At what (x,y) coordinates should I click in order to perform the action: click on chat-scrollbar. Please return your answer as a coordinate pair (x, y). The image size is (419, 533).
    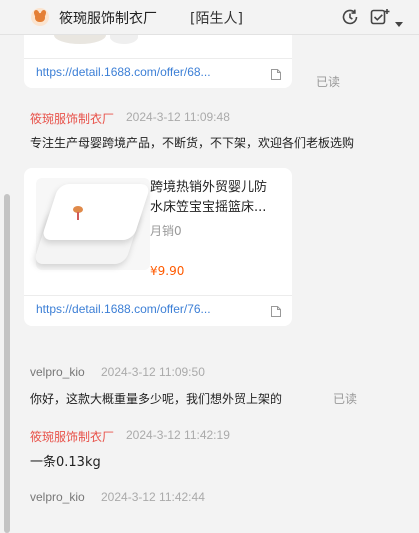
    Looking at the image, I should click on (6, 283).